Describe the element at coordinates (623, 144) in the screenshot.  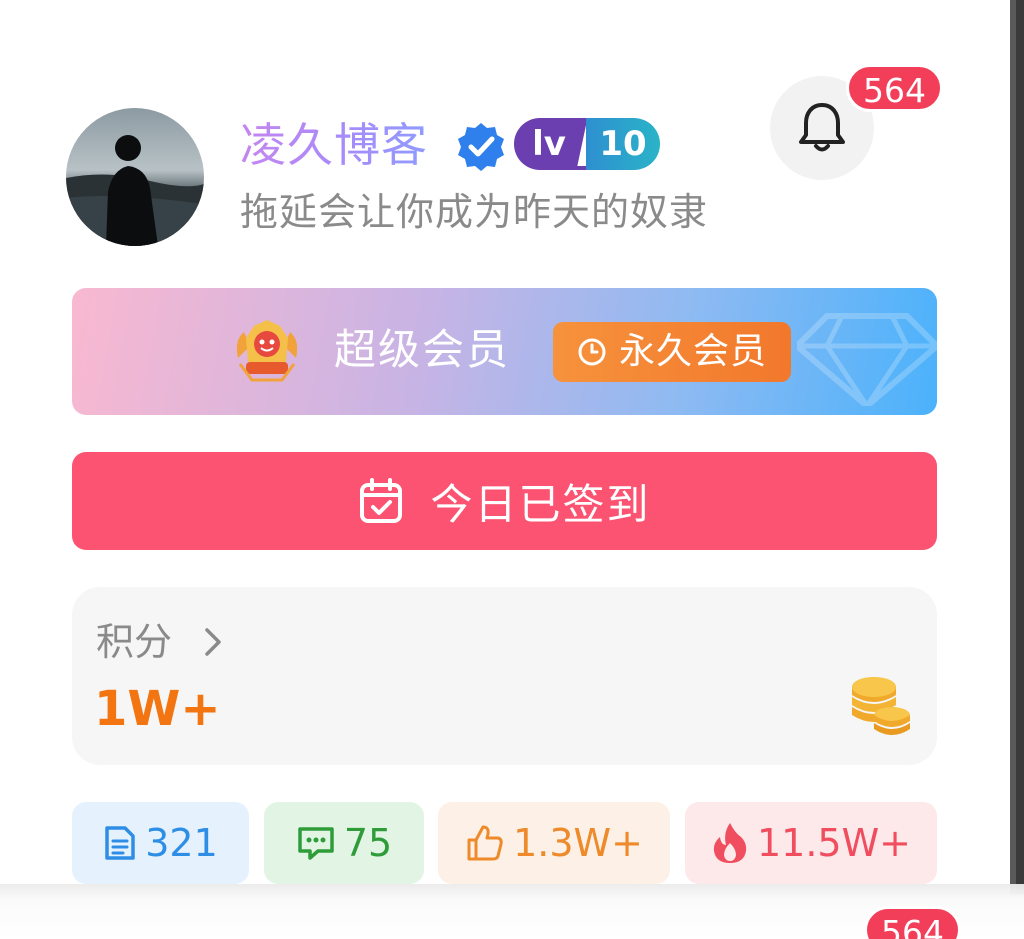
I see `level-number: 10` at that location.